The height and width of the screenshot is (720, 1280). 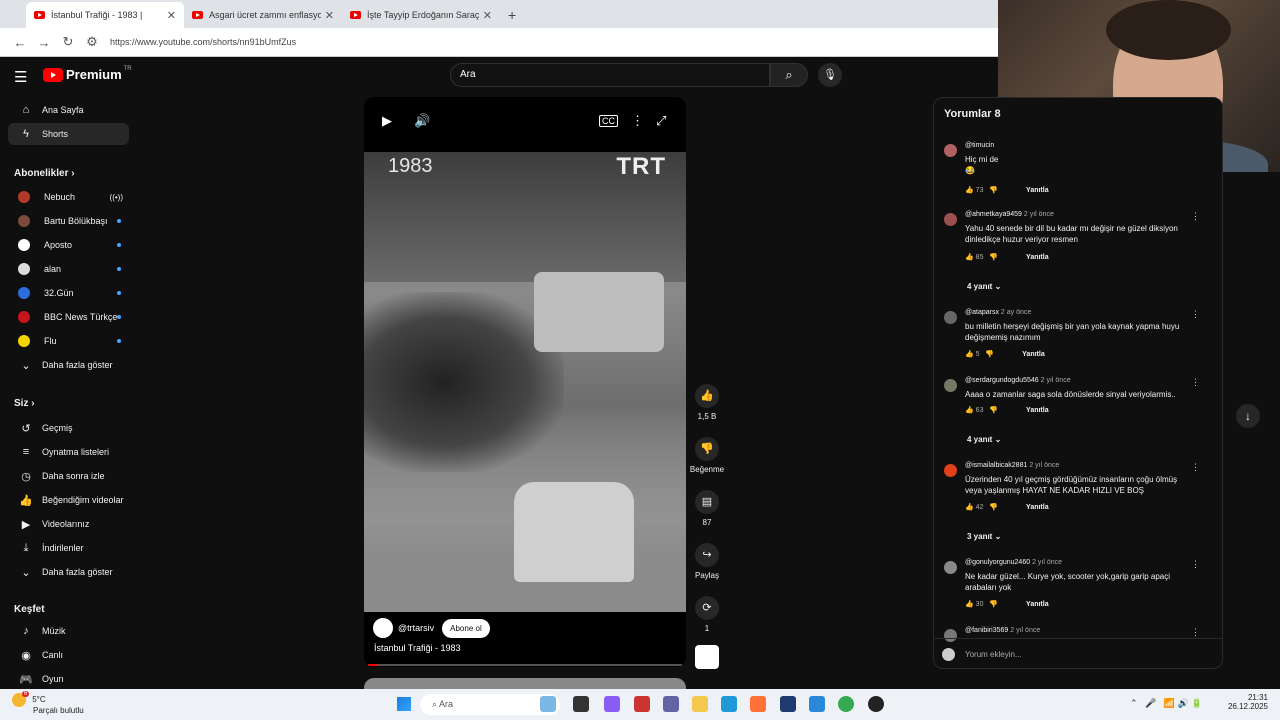 I want to click on widgets-icon, so click(x=548, y=704).